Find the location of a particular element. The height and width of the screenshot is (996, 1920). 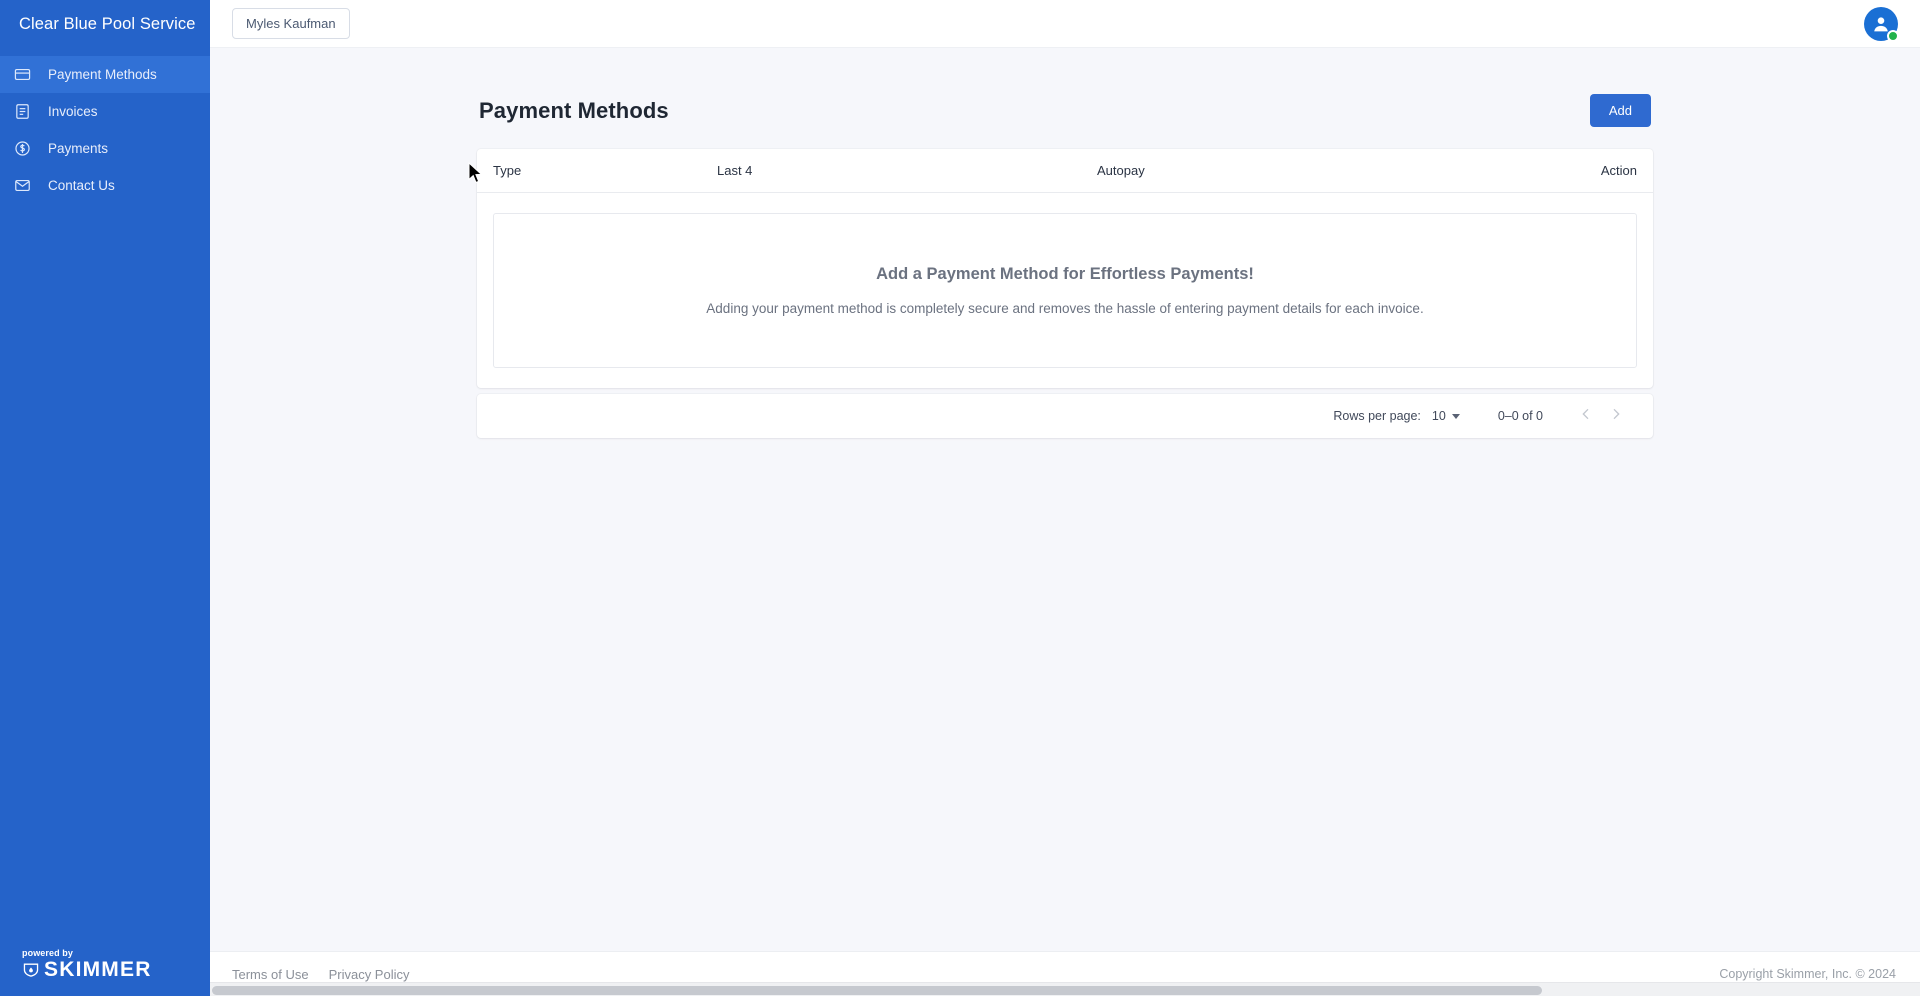

page-title: Payment Methods is located at coordinates (574, 110).